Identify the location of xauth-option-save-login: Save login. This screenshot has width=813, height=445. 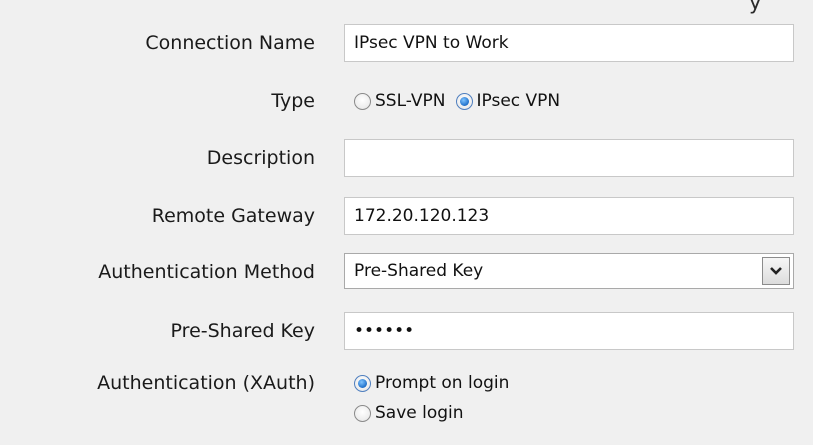
(431, 413).